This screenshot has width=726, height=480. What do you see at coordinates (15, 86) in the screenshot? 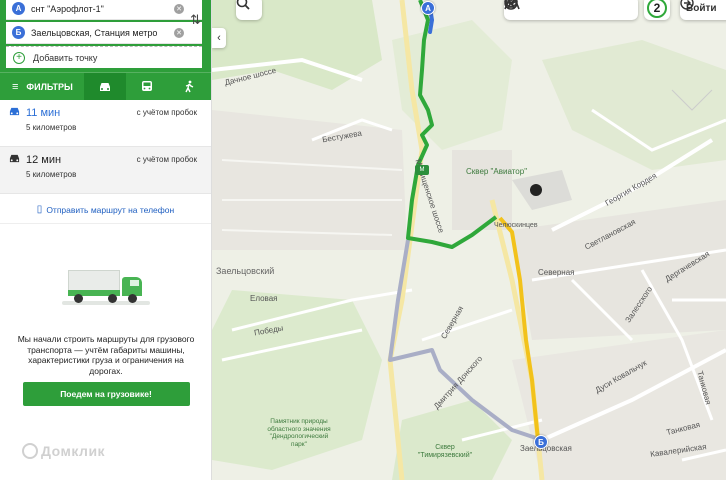
I see `filter-icon: ≡` at bounding box center [15, 86].